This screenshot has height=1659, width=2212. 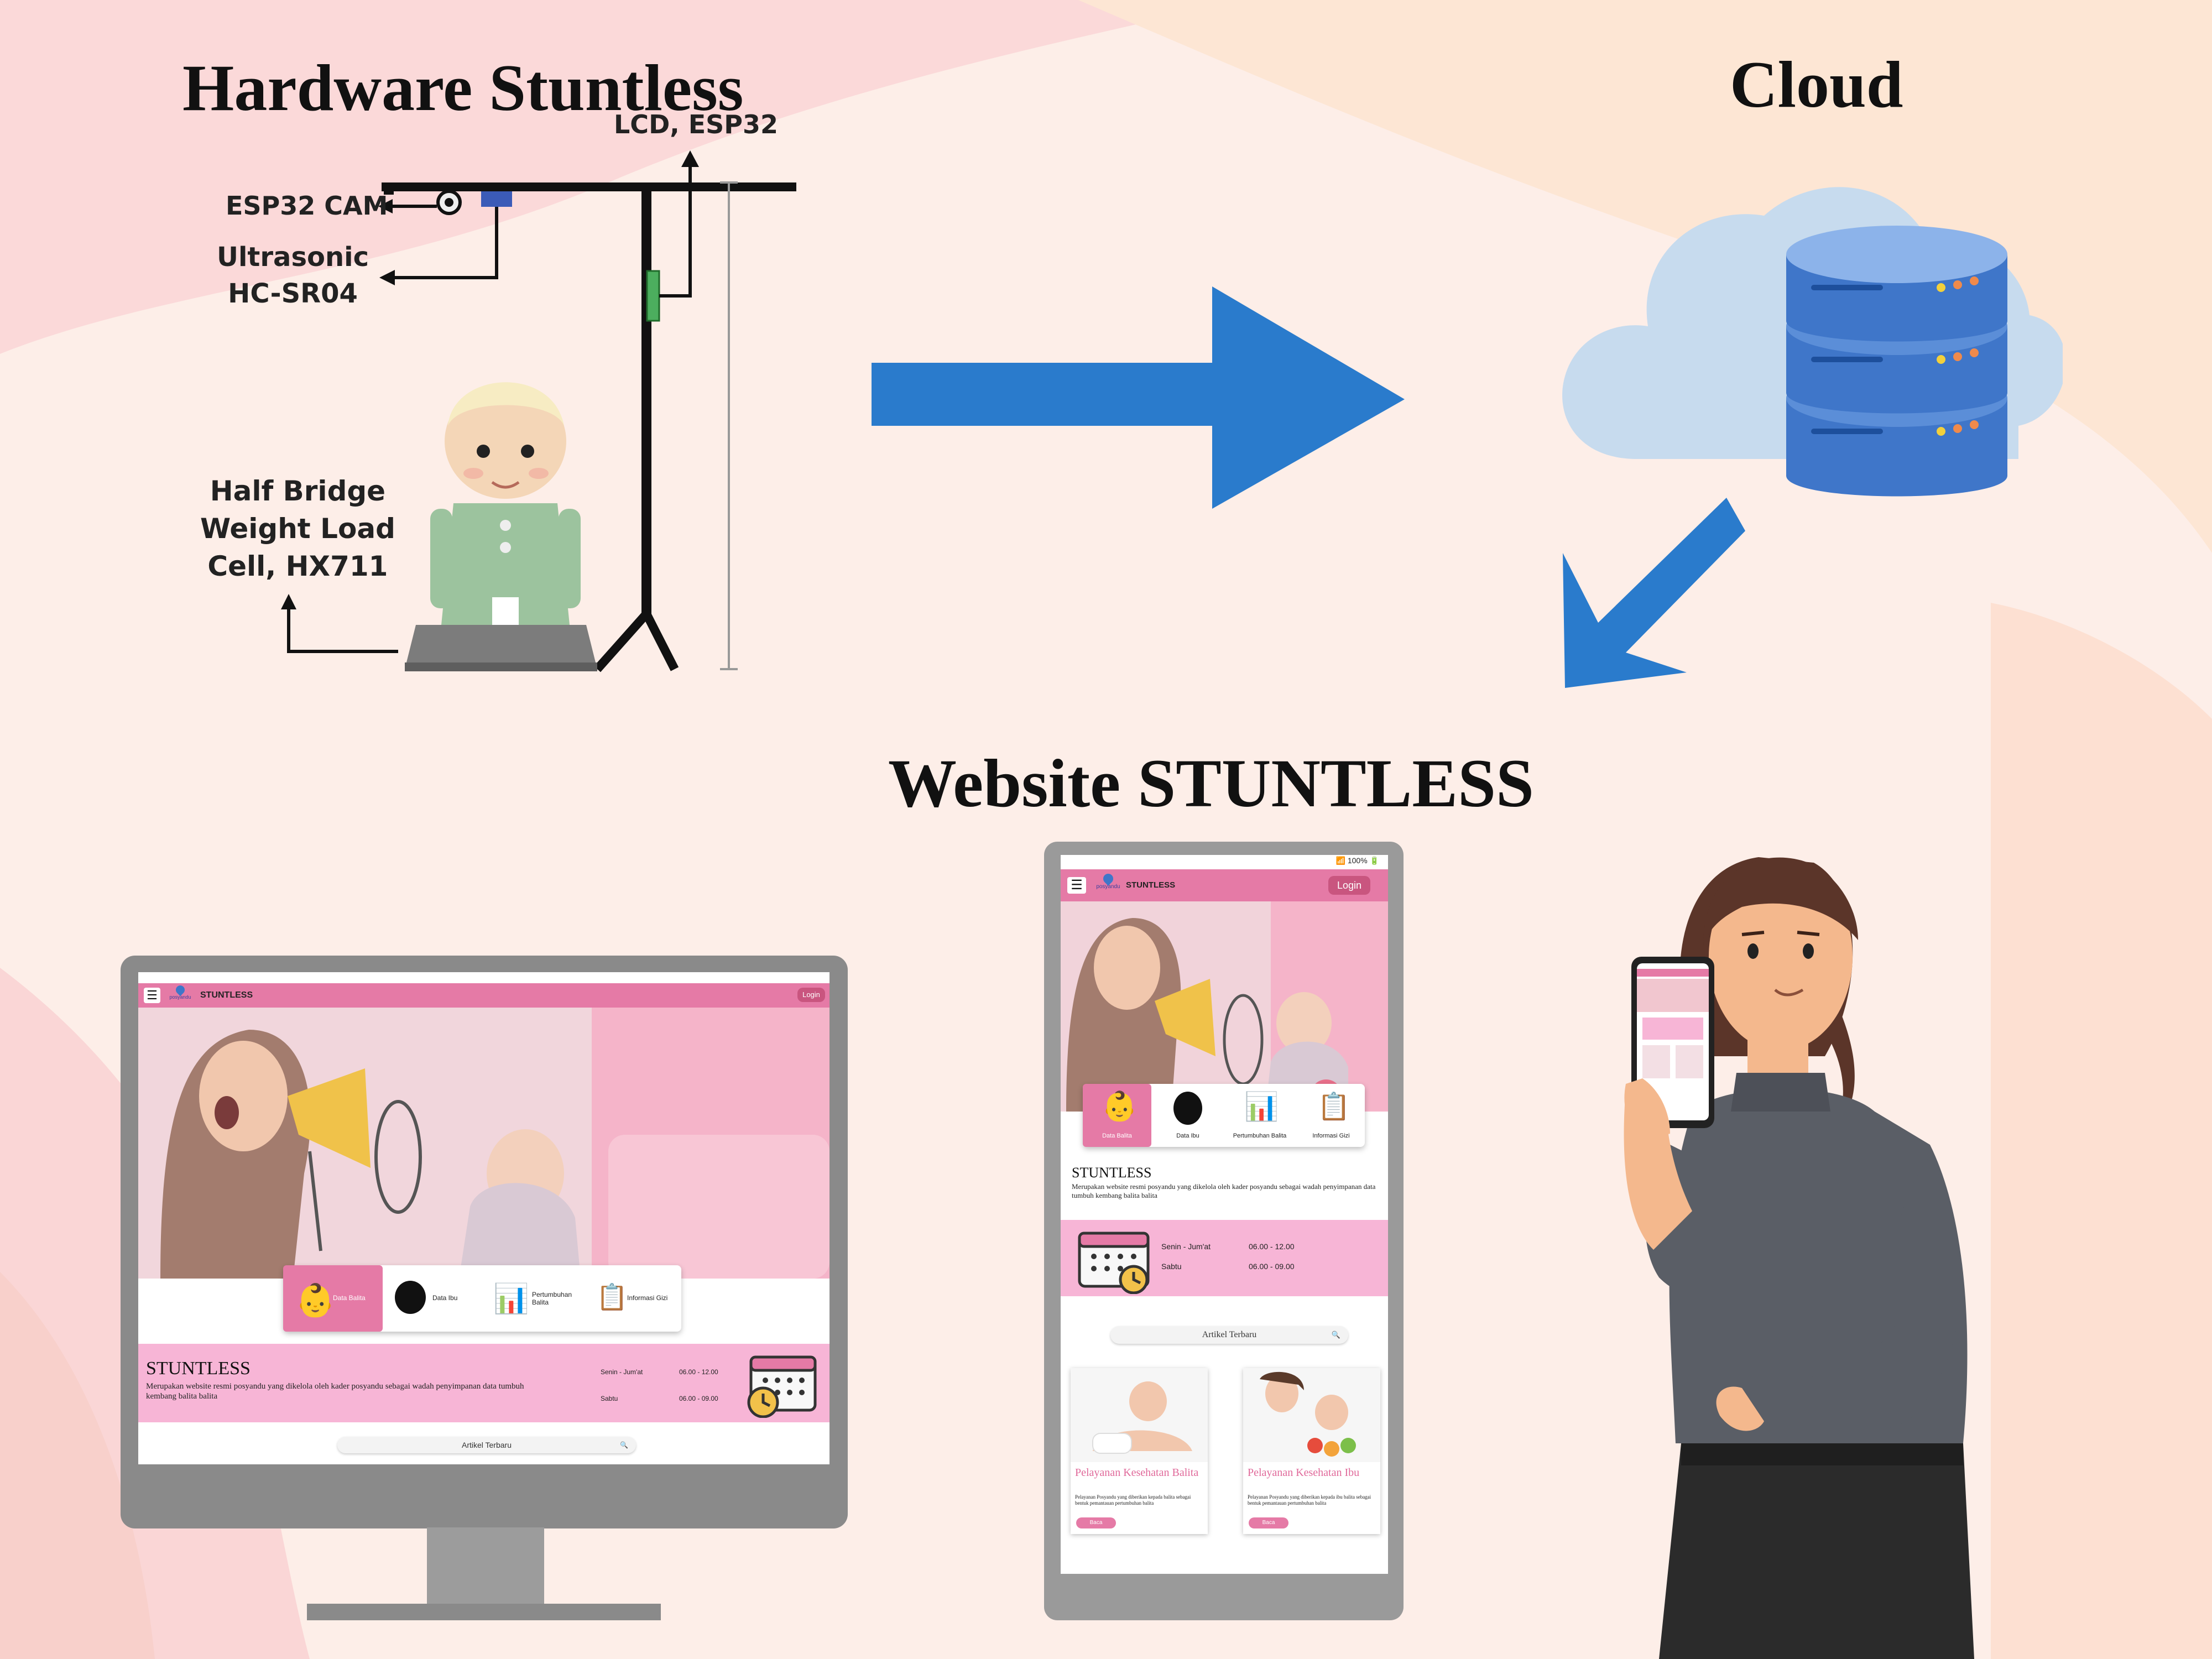 I want to click on desktop-heading: STUNTLESS, so click(x=199, y=1369).